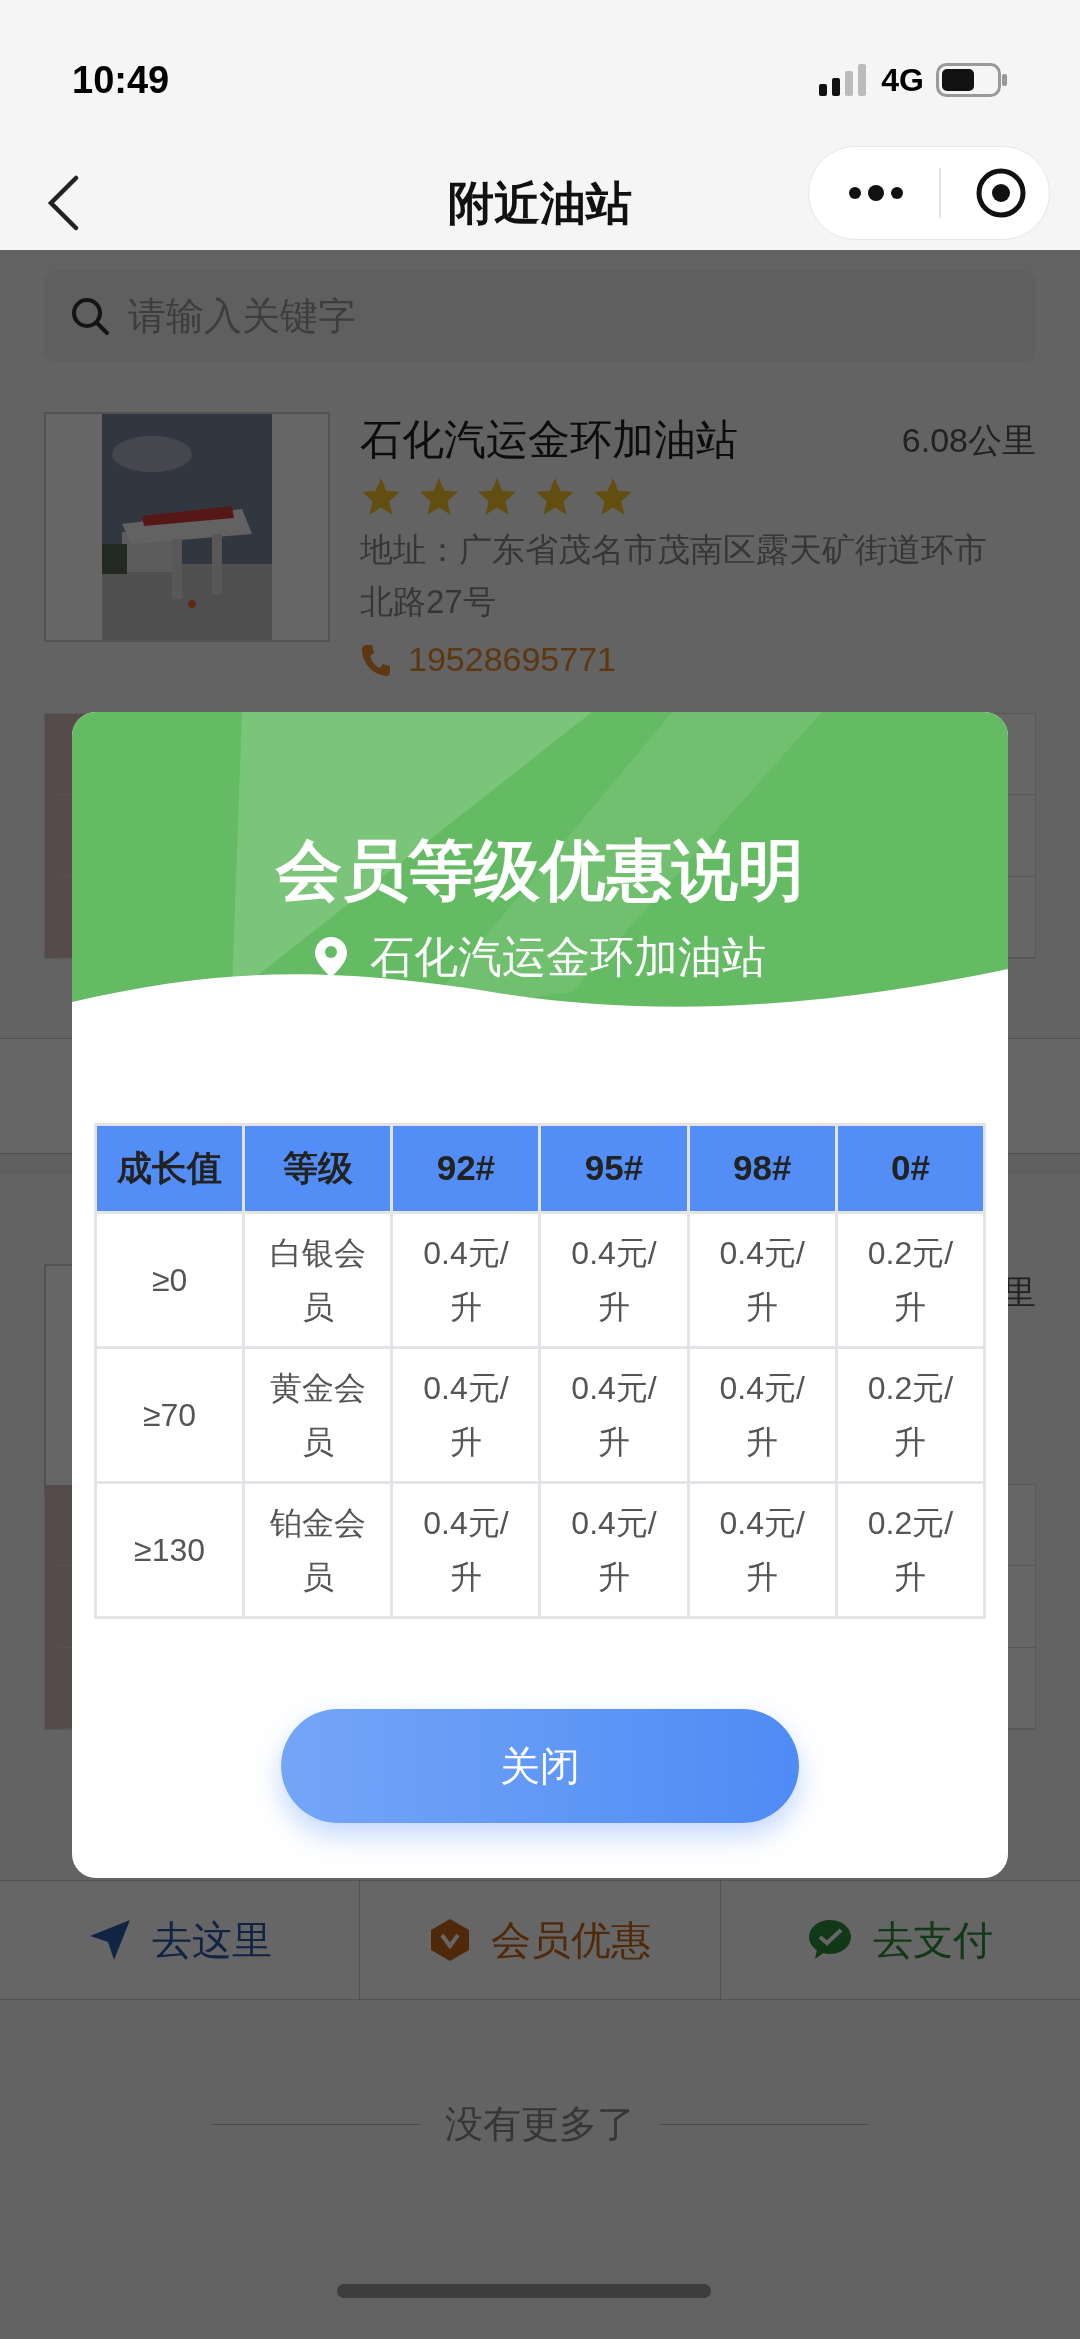  I want to click on column-header: 92#, so click(465, 1168).